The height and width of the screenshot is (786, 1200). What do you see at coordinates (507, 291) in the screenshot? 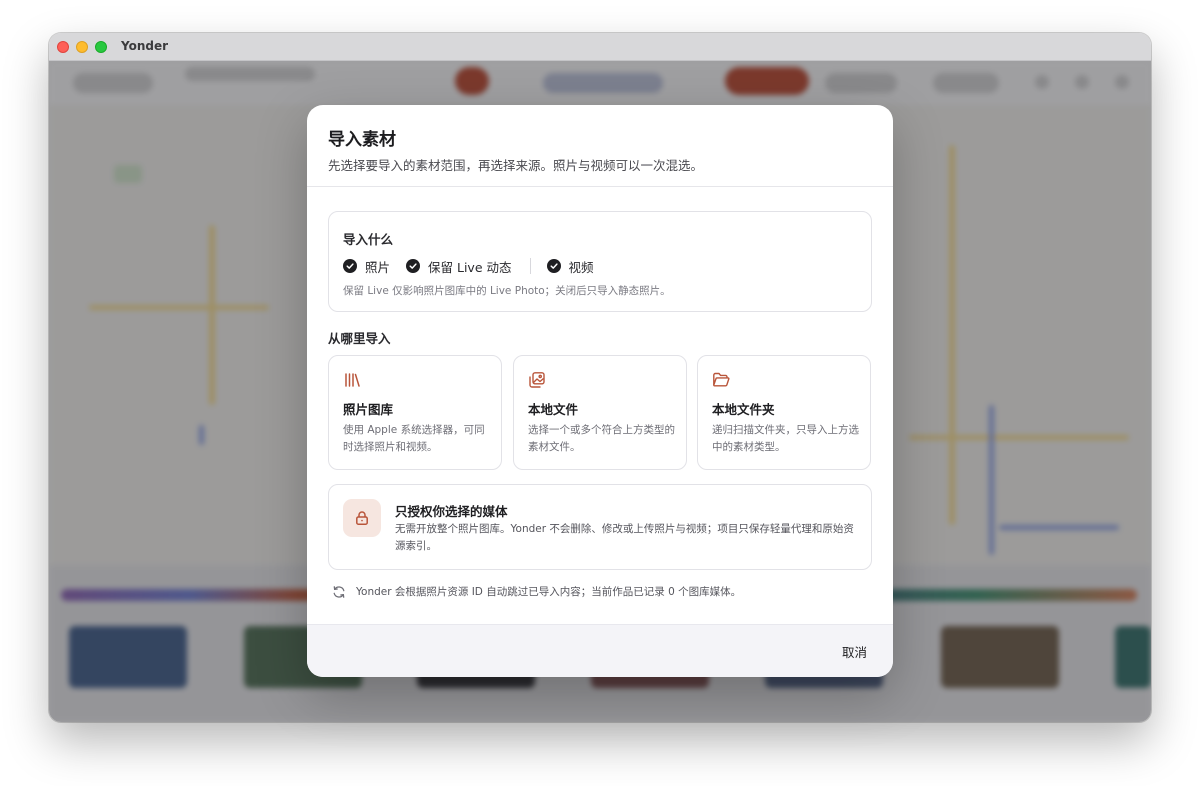
I see `live-hint-text: 保留 Live 仅影响照片图库中的 Live Photo；关闭后只导入静态照片。` at bounding box center [507, 291].